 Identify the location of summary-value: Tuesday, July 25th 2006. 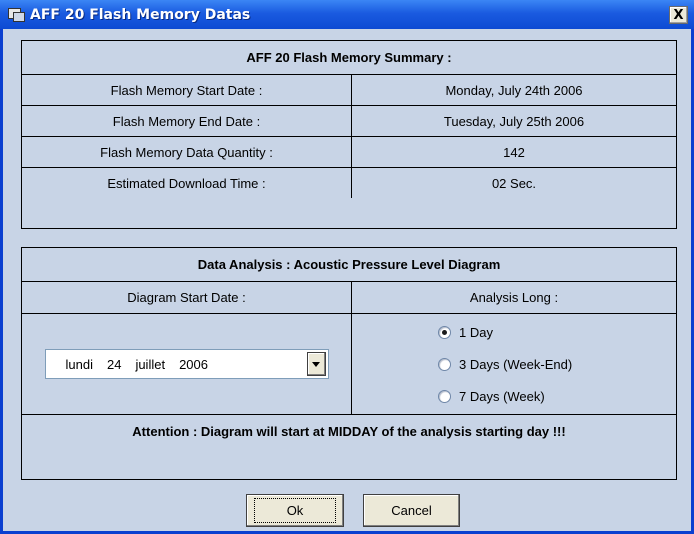
(514, 121).